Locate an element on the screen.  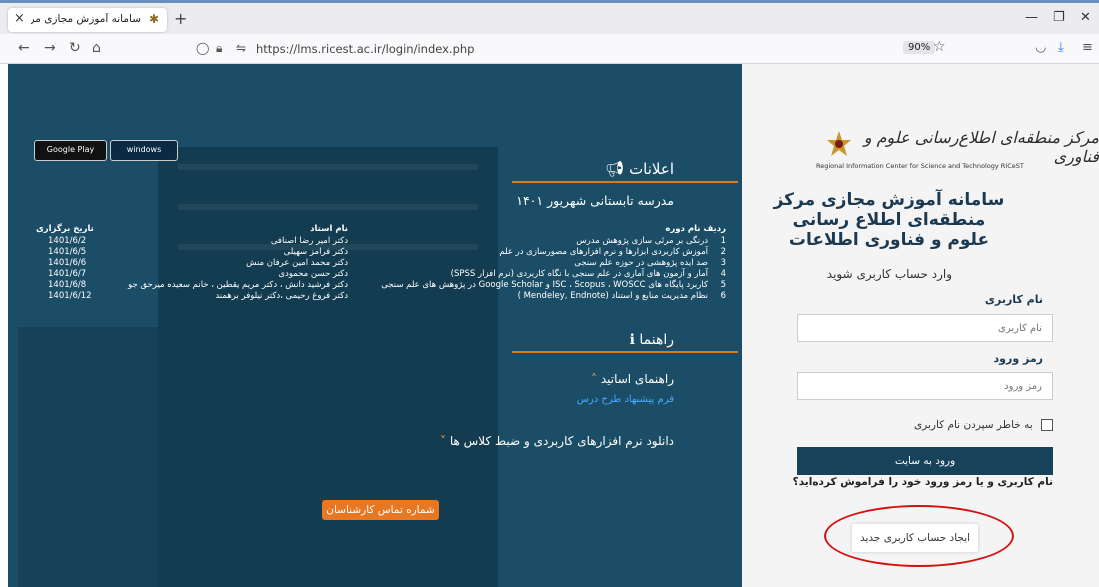
tab-title: سامانه آموزش مجازی مرکز منطقه is located at coordinates (86, 19).